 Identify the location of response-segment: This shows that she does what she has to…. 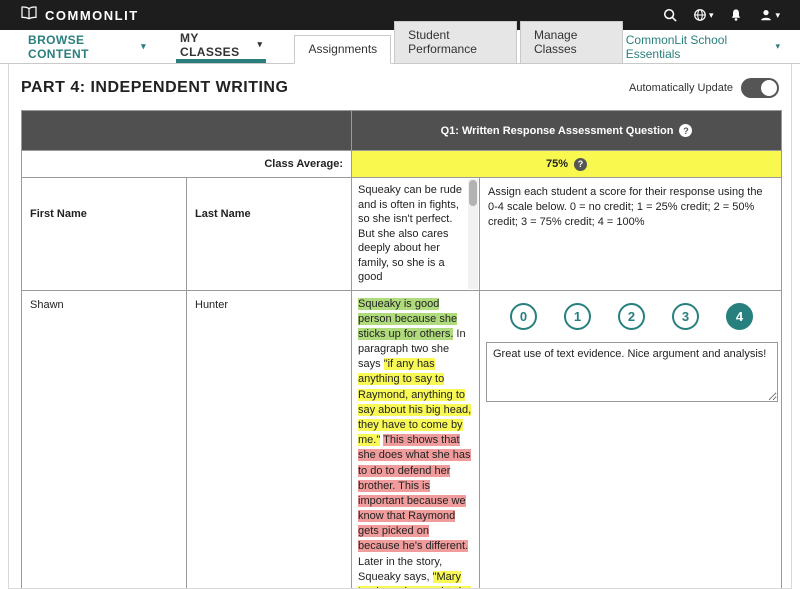
(414, 493).